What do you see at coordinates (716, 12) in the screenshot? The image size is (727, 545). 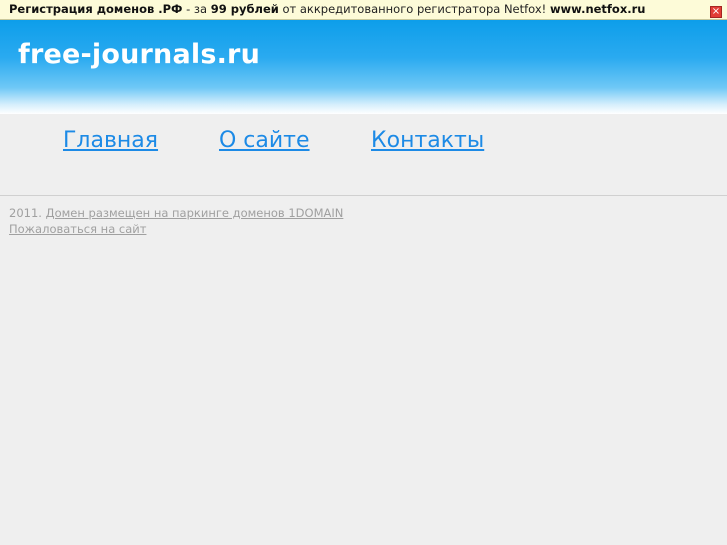 I see `close-icon: ×` at bounding box center [716, 12].